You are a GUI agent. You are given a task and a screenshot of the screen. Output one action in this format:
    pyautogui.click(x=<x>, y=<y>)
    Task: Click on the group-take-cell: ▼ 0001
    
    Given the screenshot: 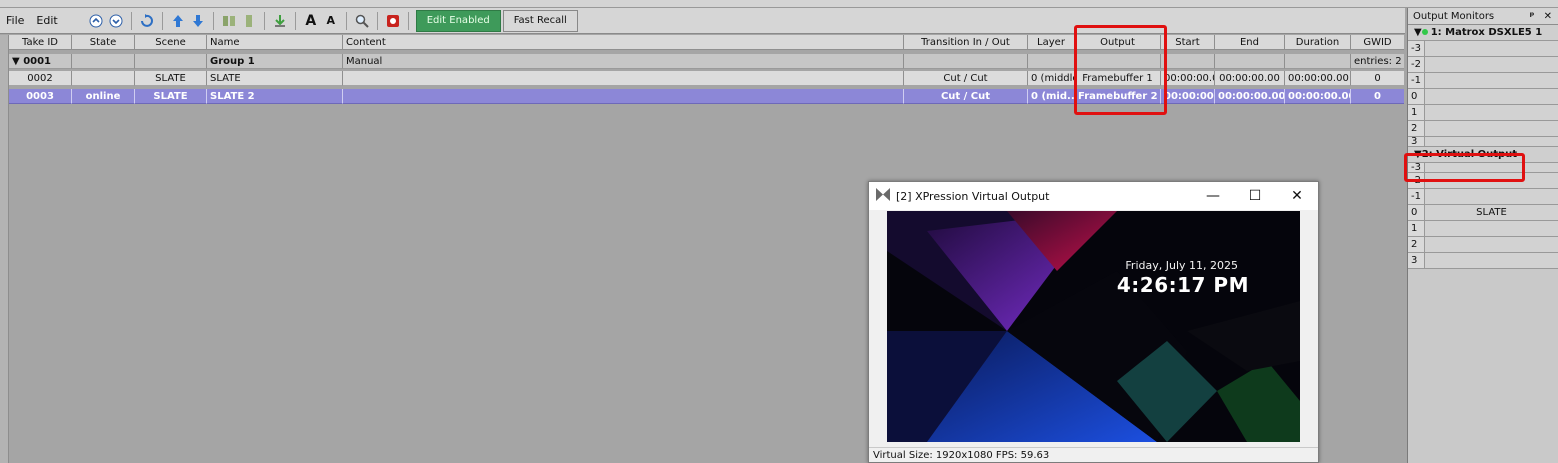 What is the action you would take?
    pyautogui.click(x=40, y=61)
    